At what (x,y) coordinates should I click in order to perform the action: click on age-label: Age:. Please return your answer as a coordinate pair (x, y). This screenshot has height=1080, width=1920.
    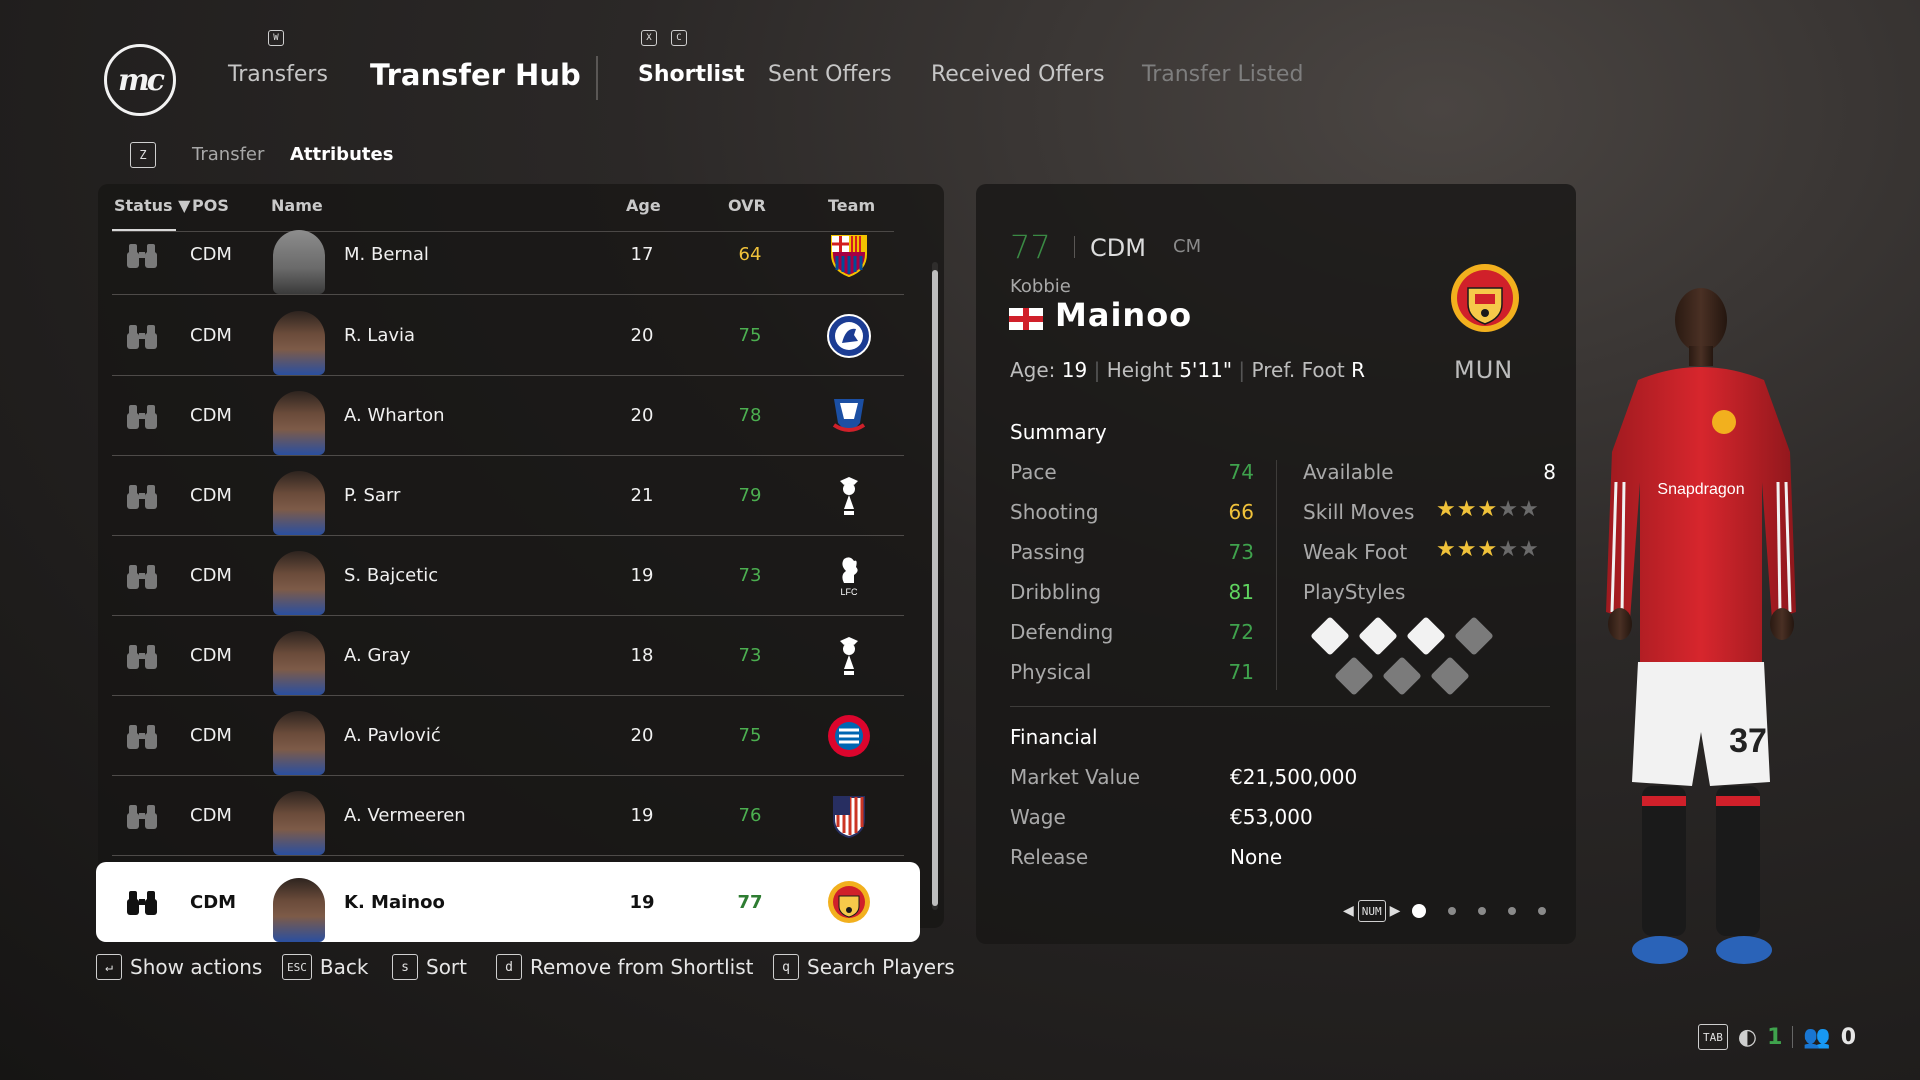
    Looking at the image, I should click on (1033, 370).